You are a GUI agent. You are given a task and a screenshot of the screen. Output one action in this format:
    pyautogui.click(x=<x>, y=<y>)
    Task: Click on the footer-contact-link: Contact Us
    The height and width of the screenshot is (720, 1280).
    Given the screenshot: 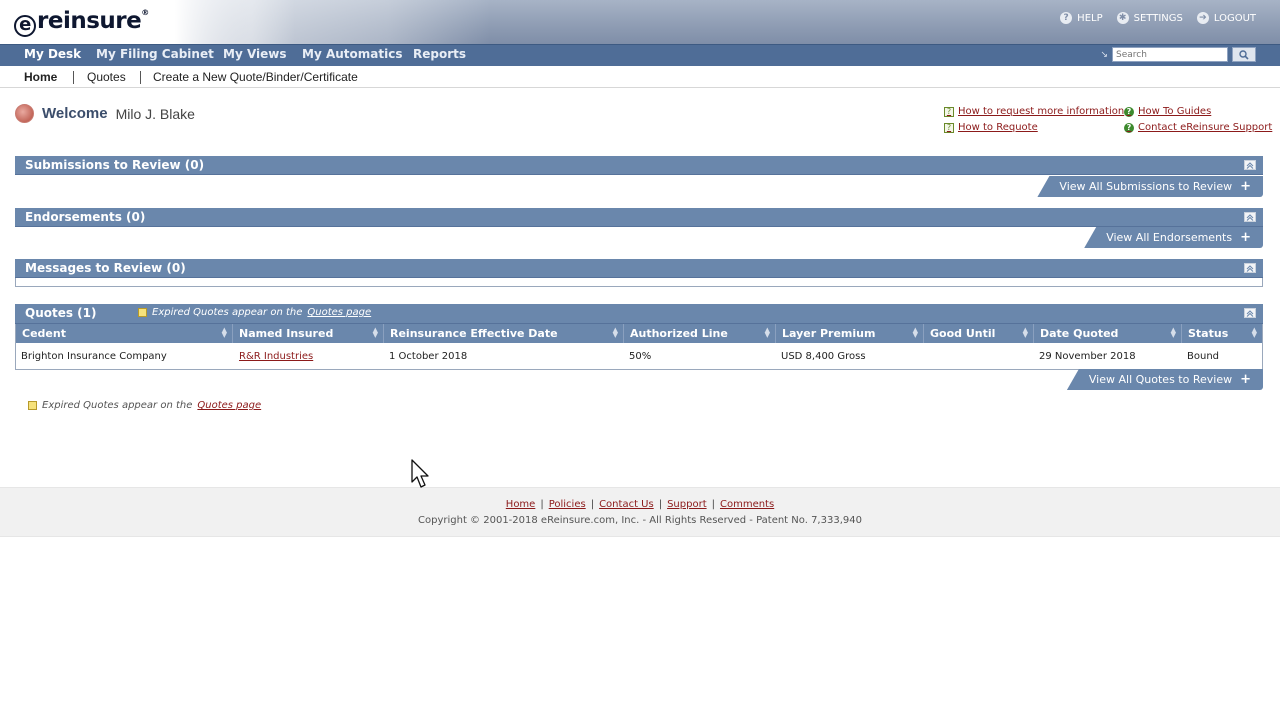 What is the action you would take?
    pyautogui.click(x=626, y=504)
    